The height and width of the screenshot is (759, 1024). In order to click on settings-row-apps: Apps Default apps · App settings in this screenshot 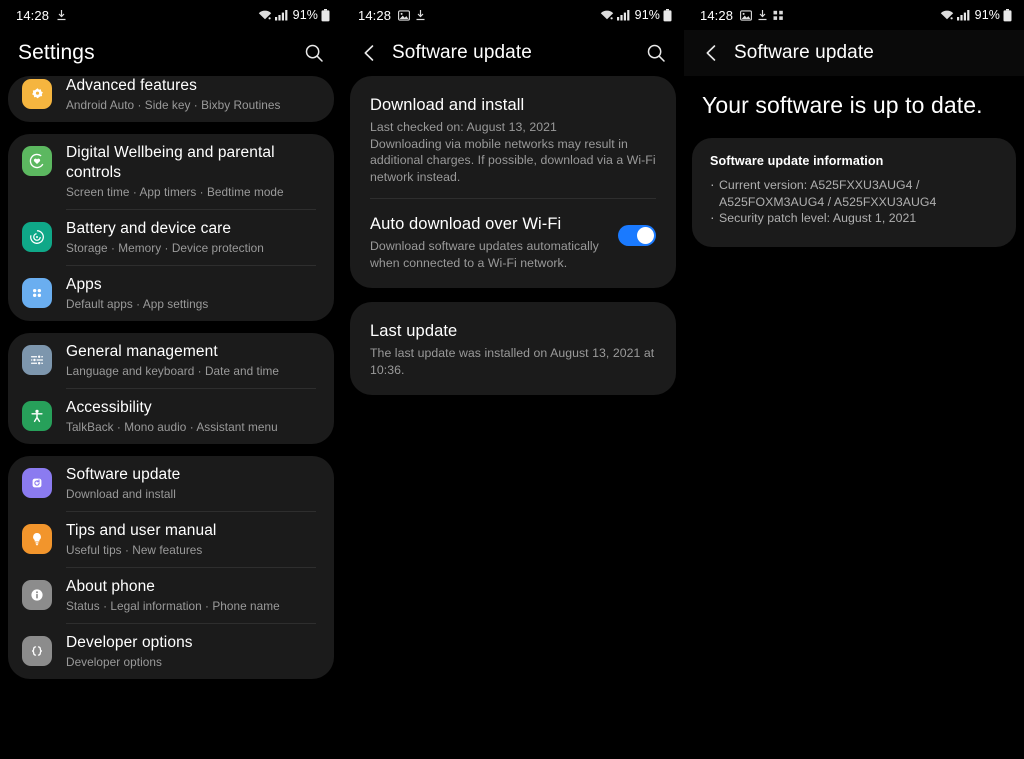, I will do `click(171, 293)`.